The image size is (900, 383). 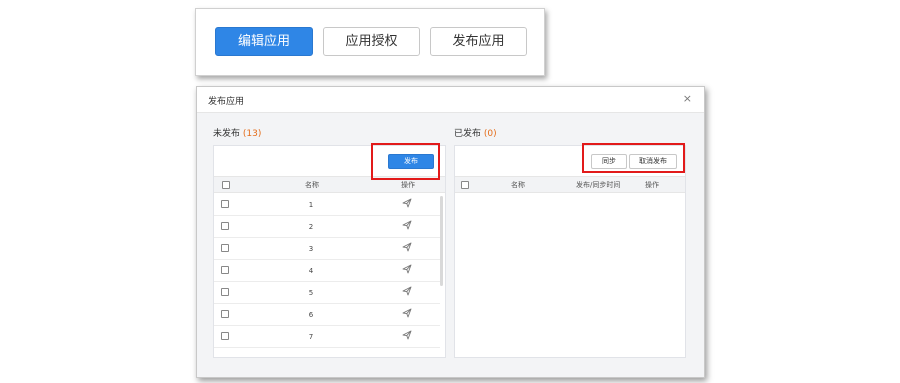 I want to click on highlight-publish, so click(x=405, y=161).